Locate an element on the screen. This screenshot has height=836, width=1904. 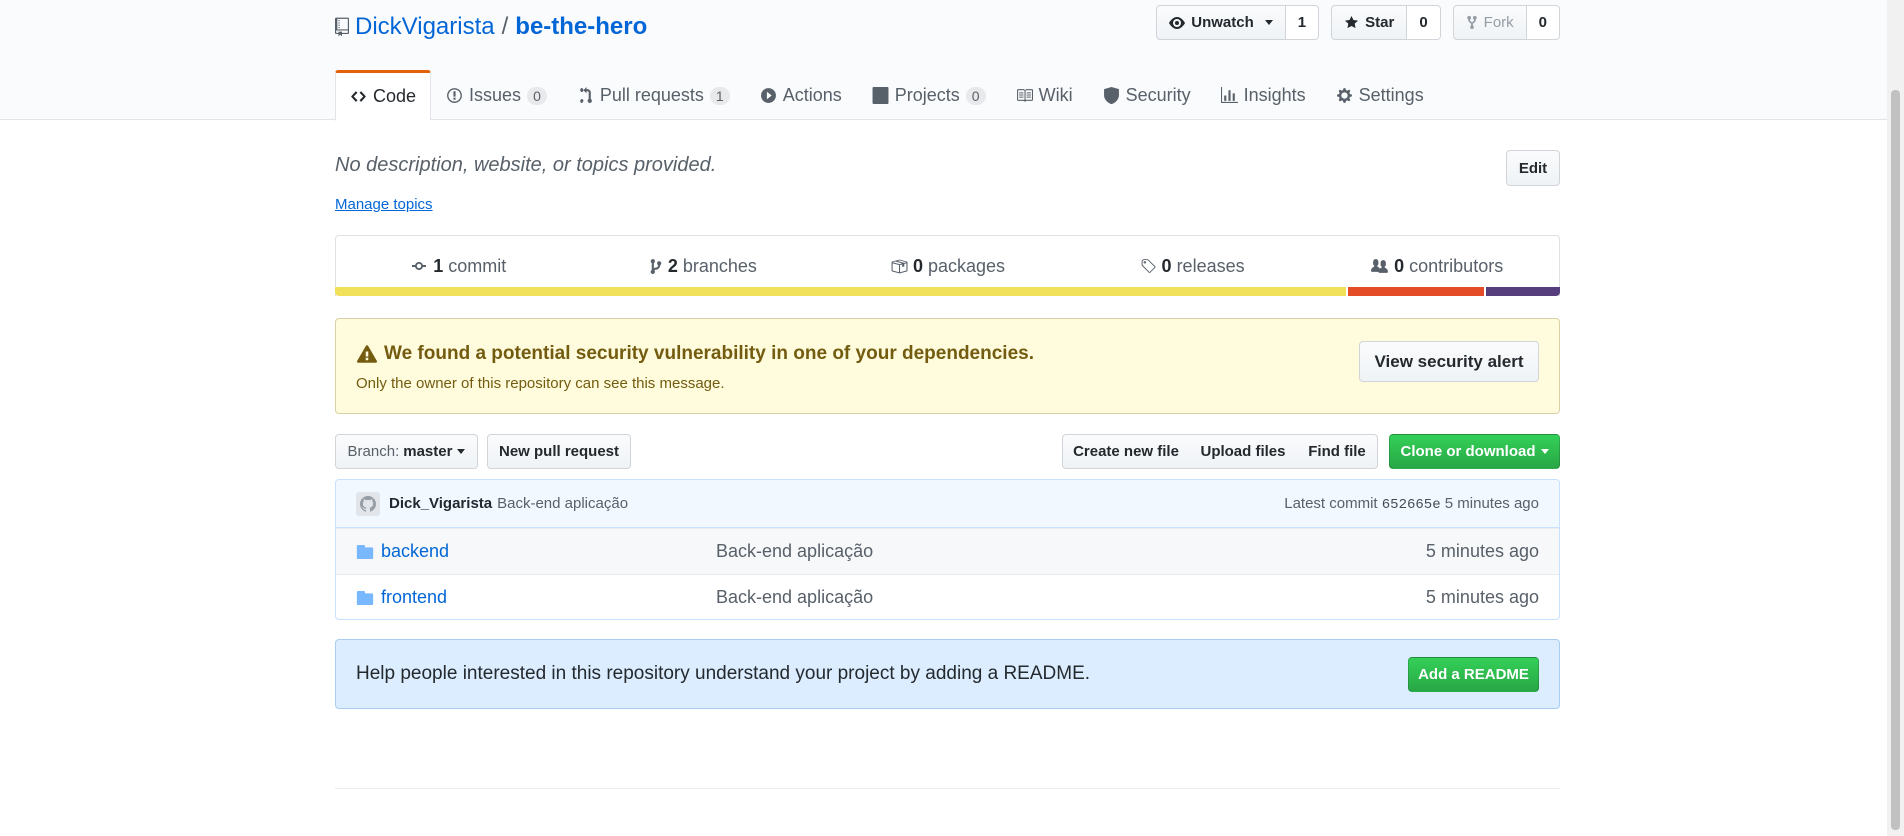
fork-icon is located at coordinates (1471, 22).